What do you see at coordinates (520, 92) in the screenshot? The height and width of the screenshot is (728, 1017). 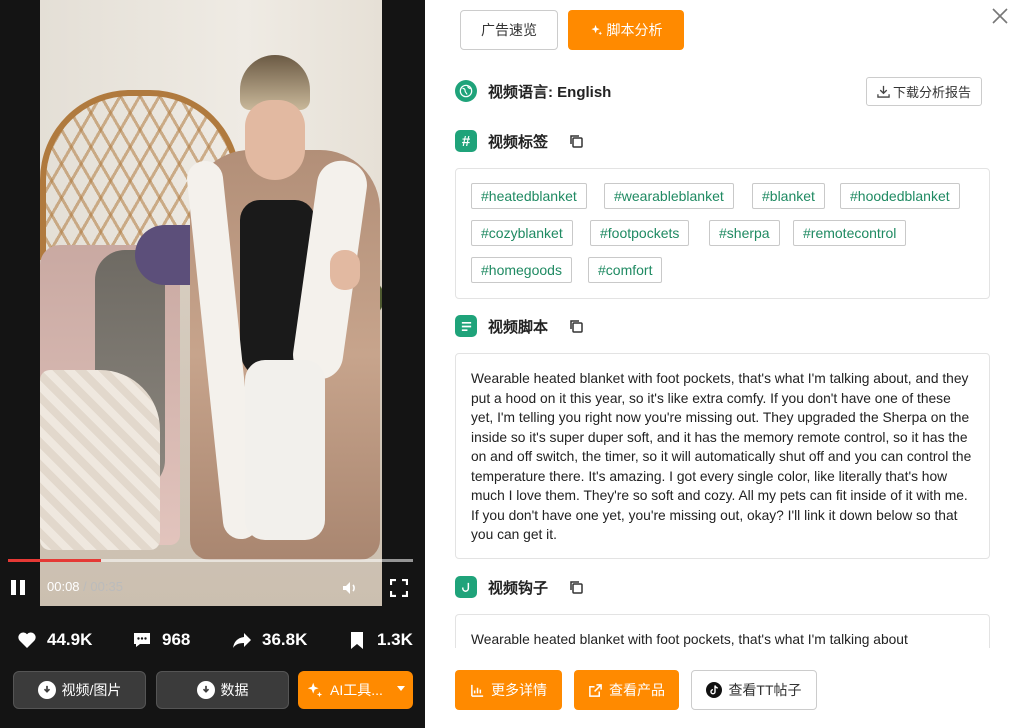 I see `language-label: 视频语言:` at bounding box center [520, 92].